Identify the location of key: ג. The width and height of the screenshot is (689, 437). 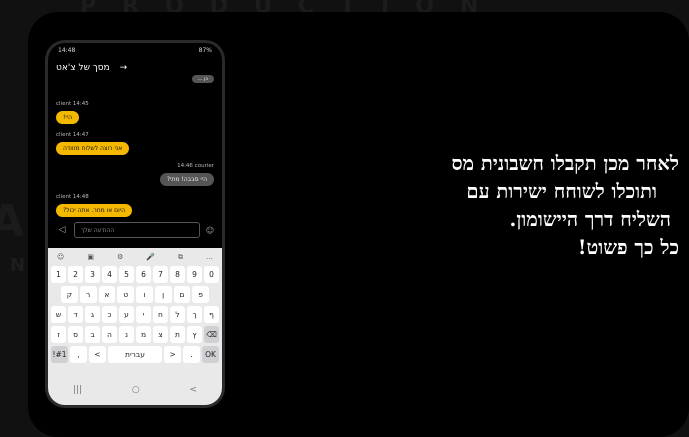
(92, 314).